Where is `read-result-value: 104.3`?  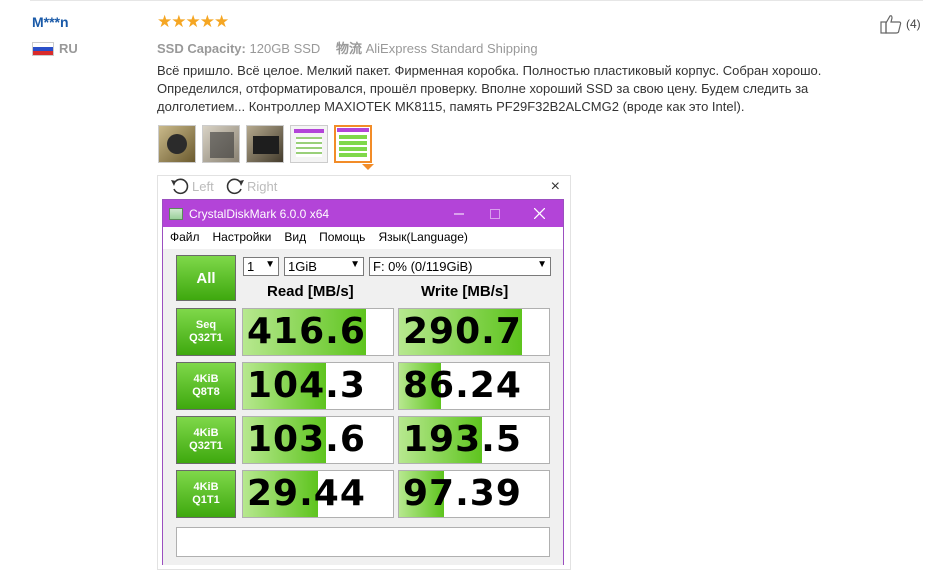 read-result-value: 104.3 is located at coordinates (306, 385).